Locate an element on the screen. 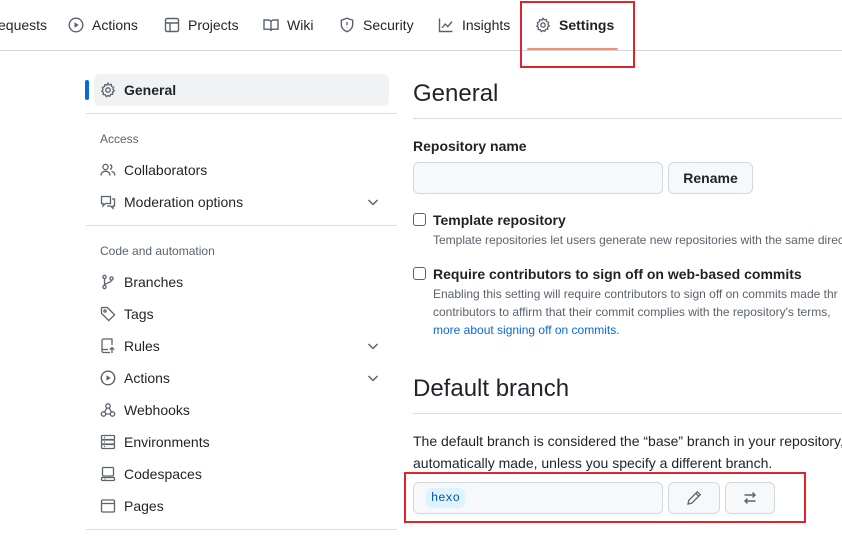  tag-icon is located at coordinates (108, 314).